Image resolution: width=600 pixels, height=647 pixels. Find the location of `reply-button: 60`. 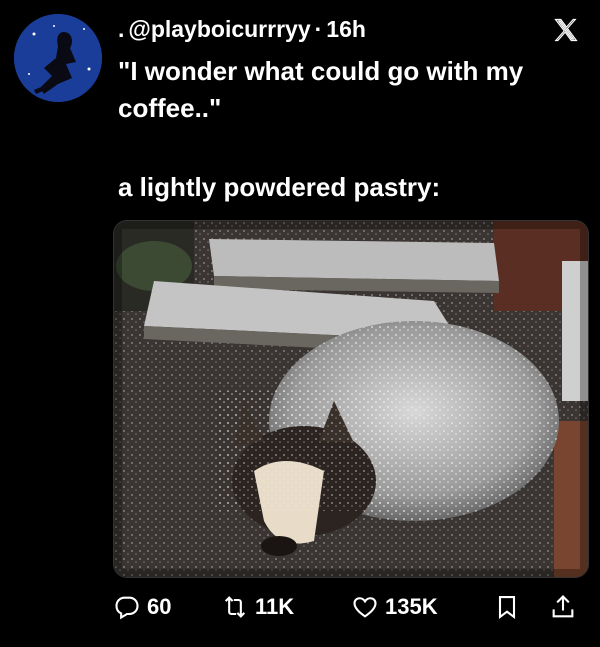

reply-button: 60 is located at coordinates (142, 607).